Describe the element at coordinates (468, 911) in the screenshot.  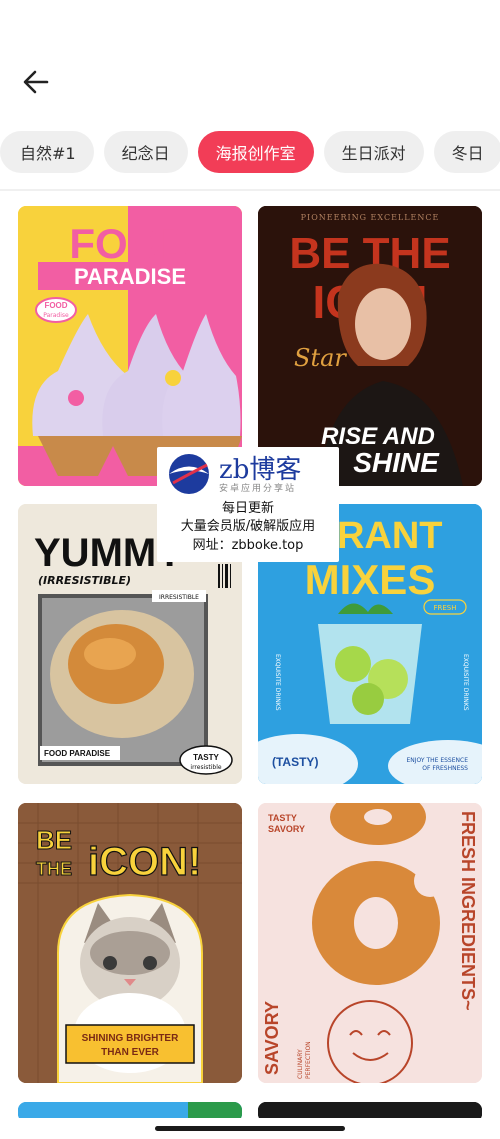
I see `vertical-title-right: FRESH INGREDIENTS~` at that location.